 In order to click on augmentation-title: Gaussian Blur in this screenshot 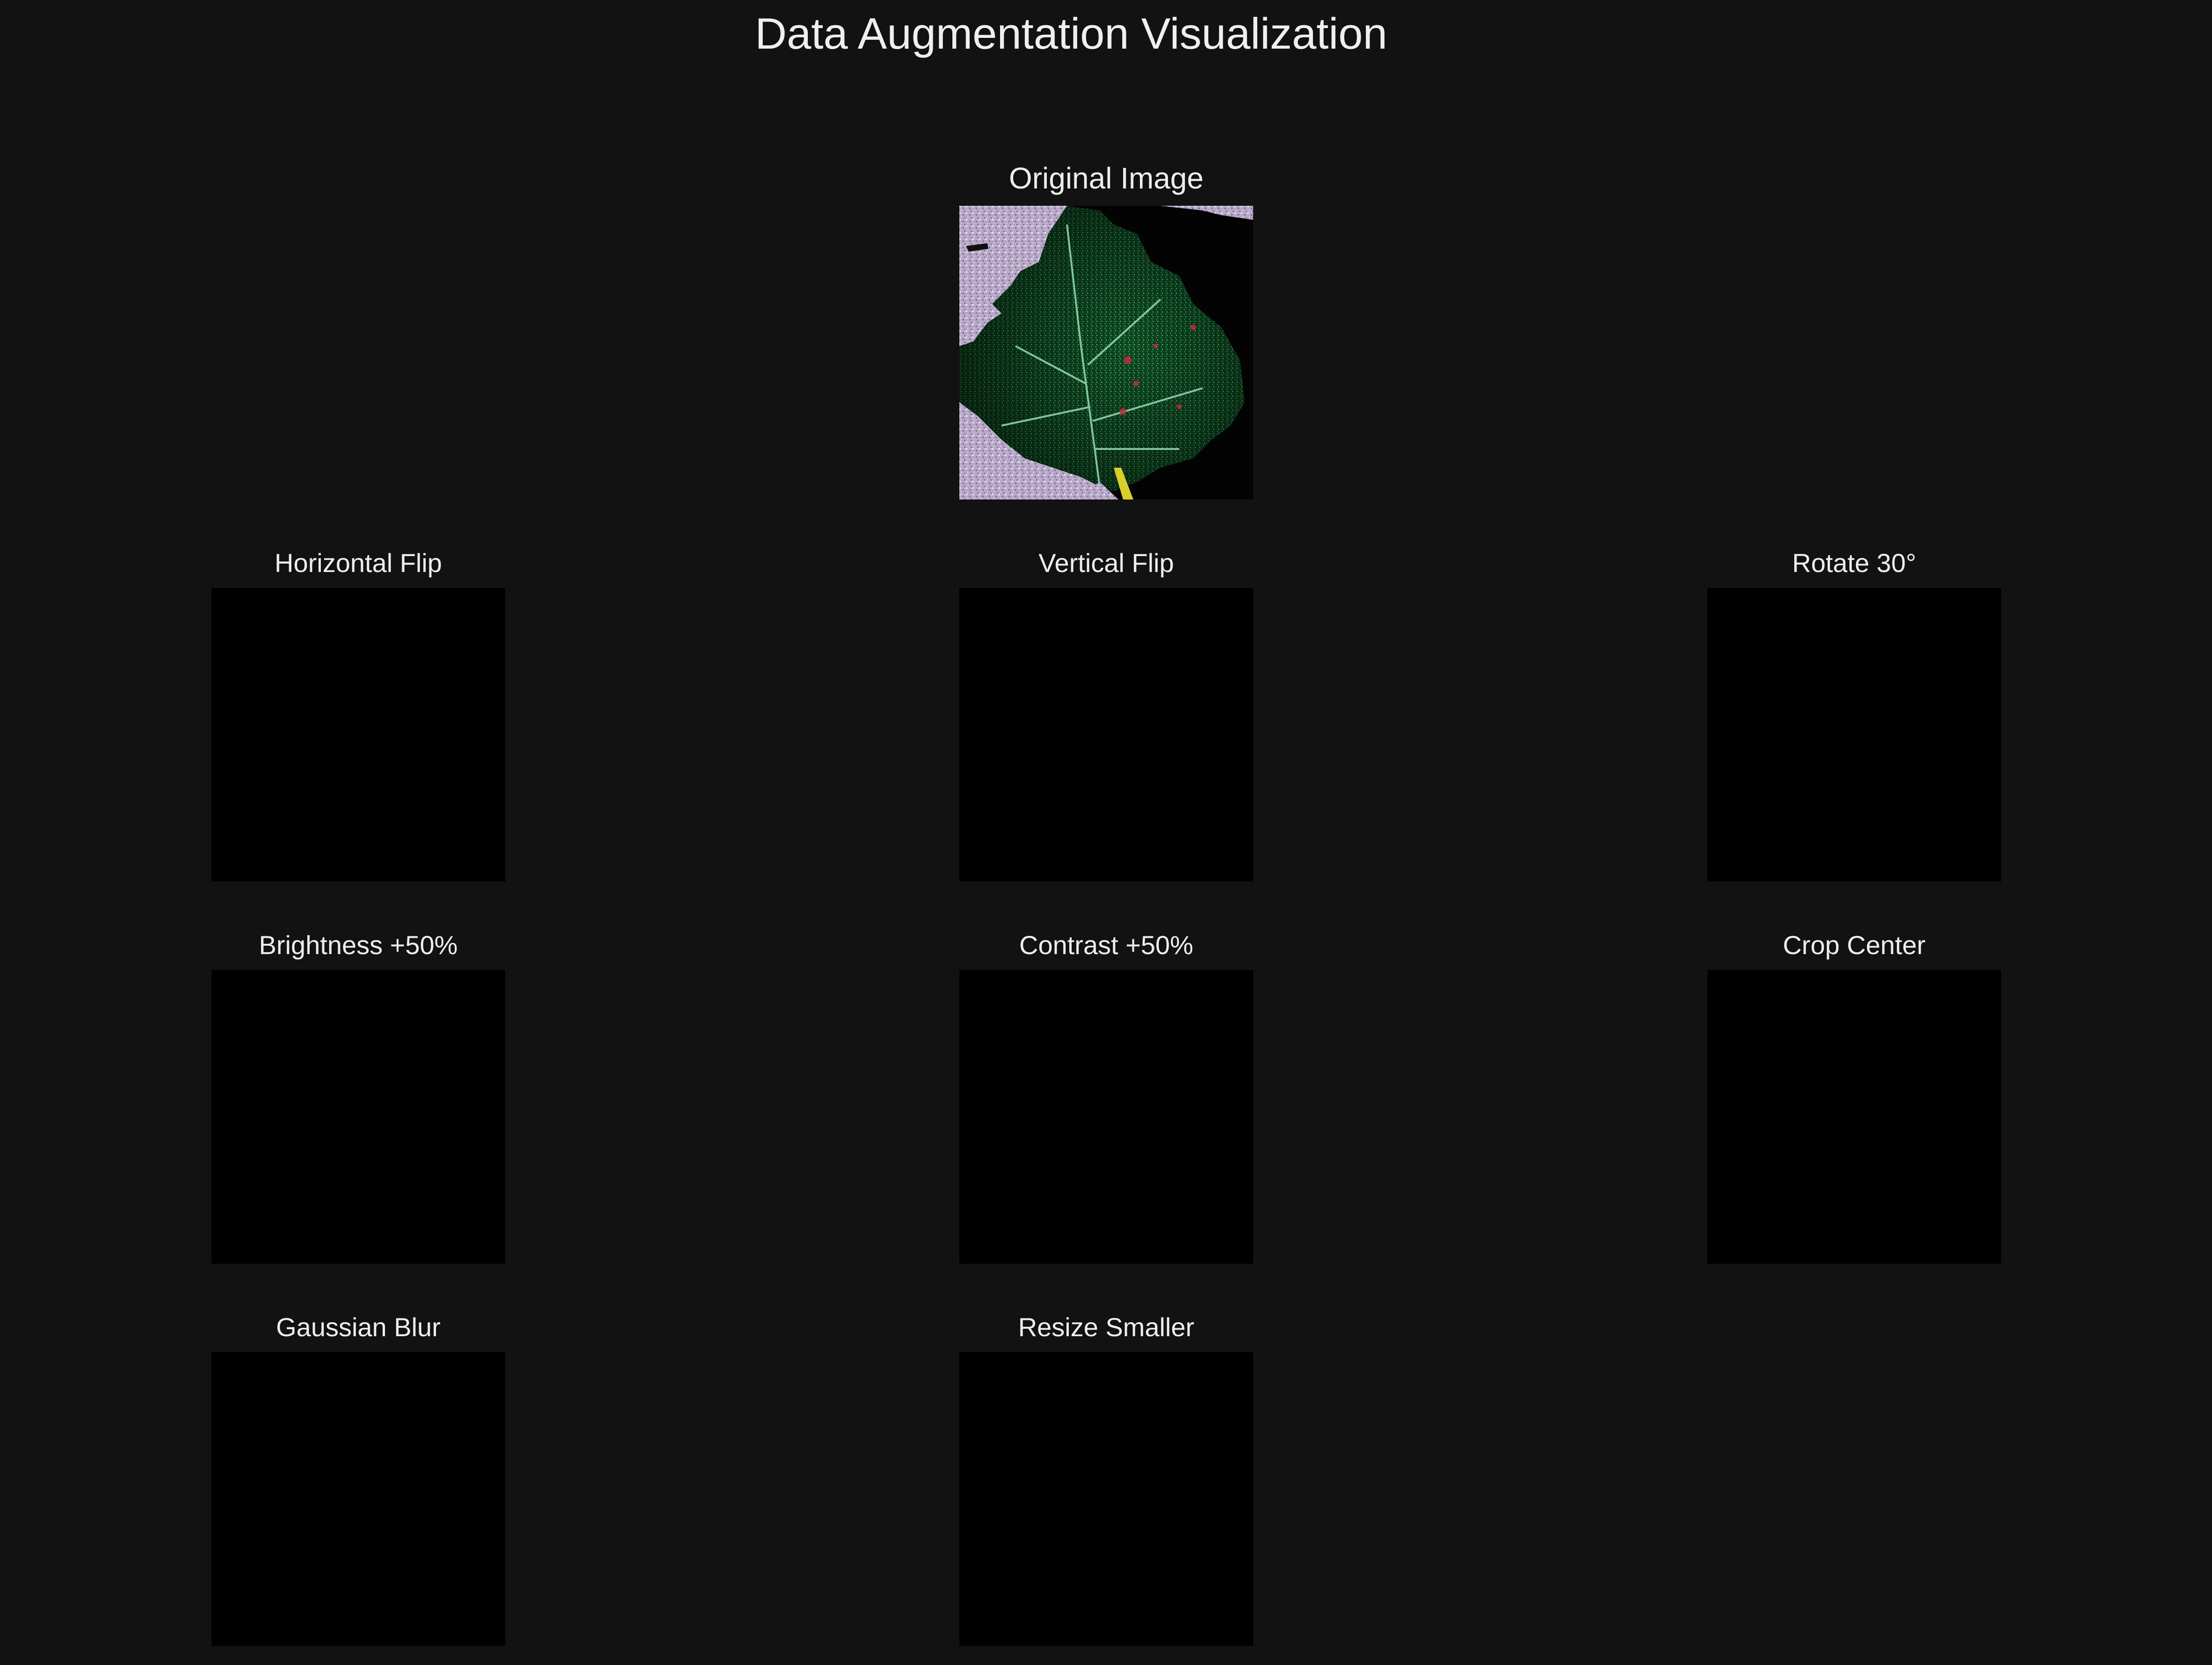, I will do `click(358, 1327)`.